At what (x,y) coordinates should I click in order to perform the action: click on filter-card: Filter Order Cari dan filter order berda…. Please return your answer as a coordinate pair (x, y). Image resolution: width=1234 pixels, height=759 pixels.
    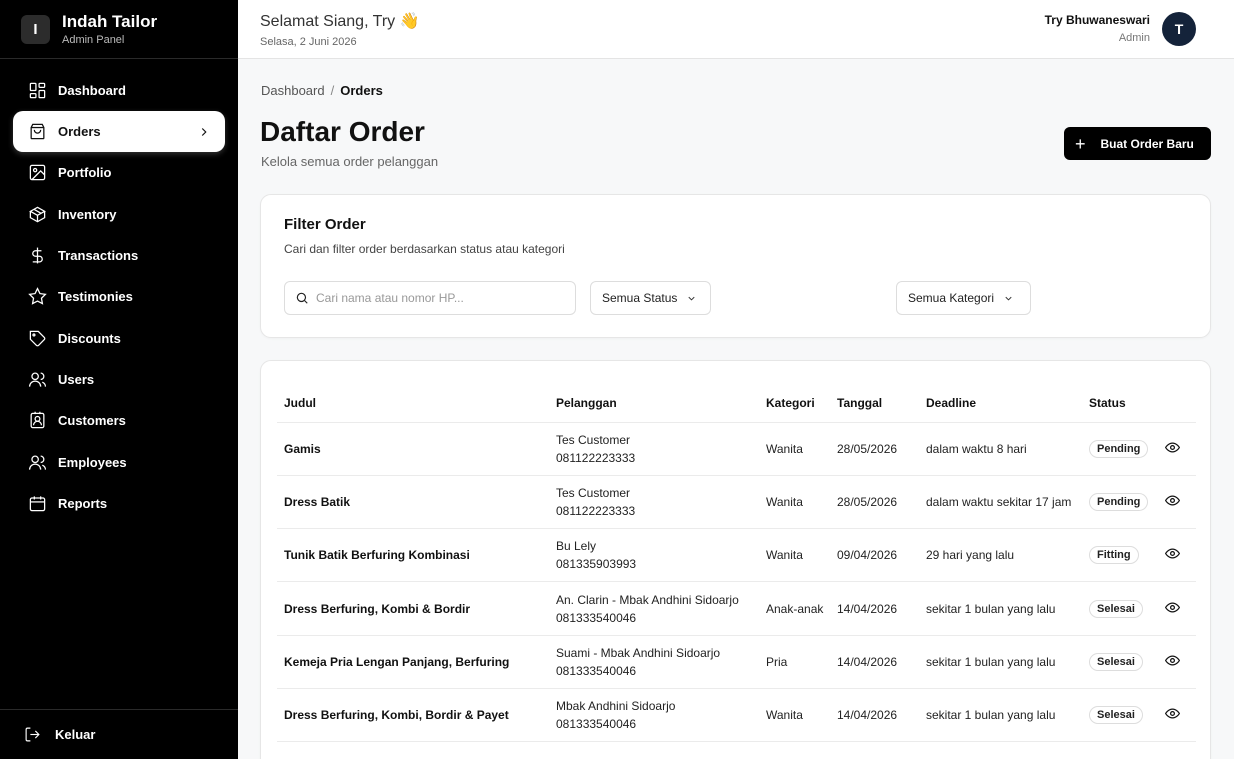
    Looking at the image, I should click on (735, 266).